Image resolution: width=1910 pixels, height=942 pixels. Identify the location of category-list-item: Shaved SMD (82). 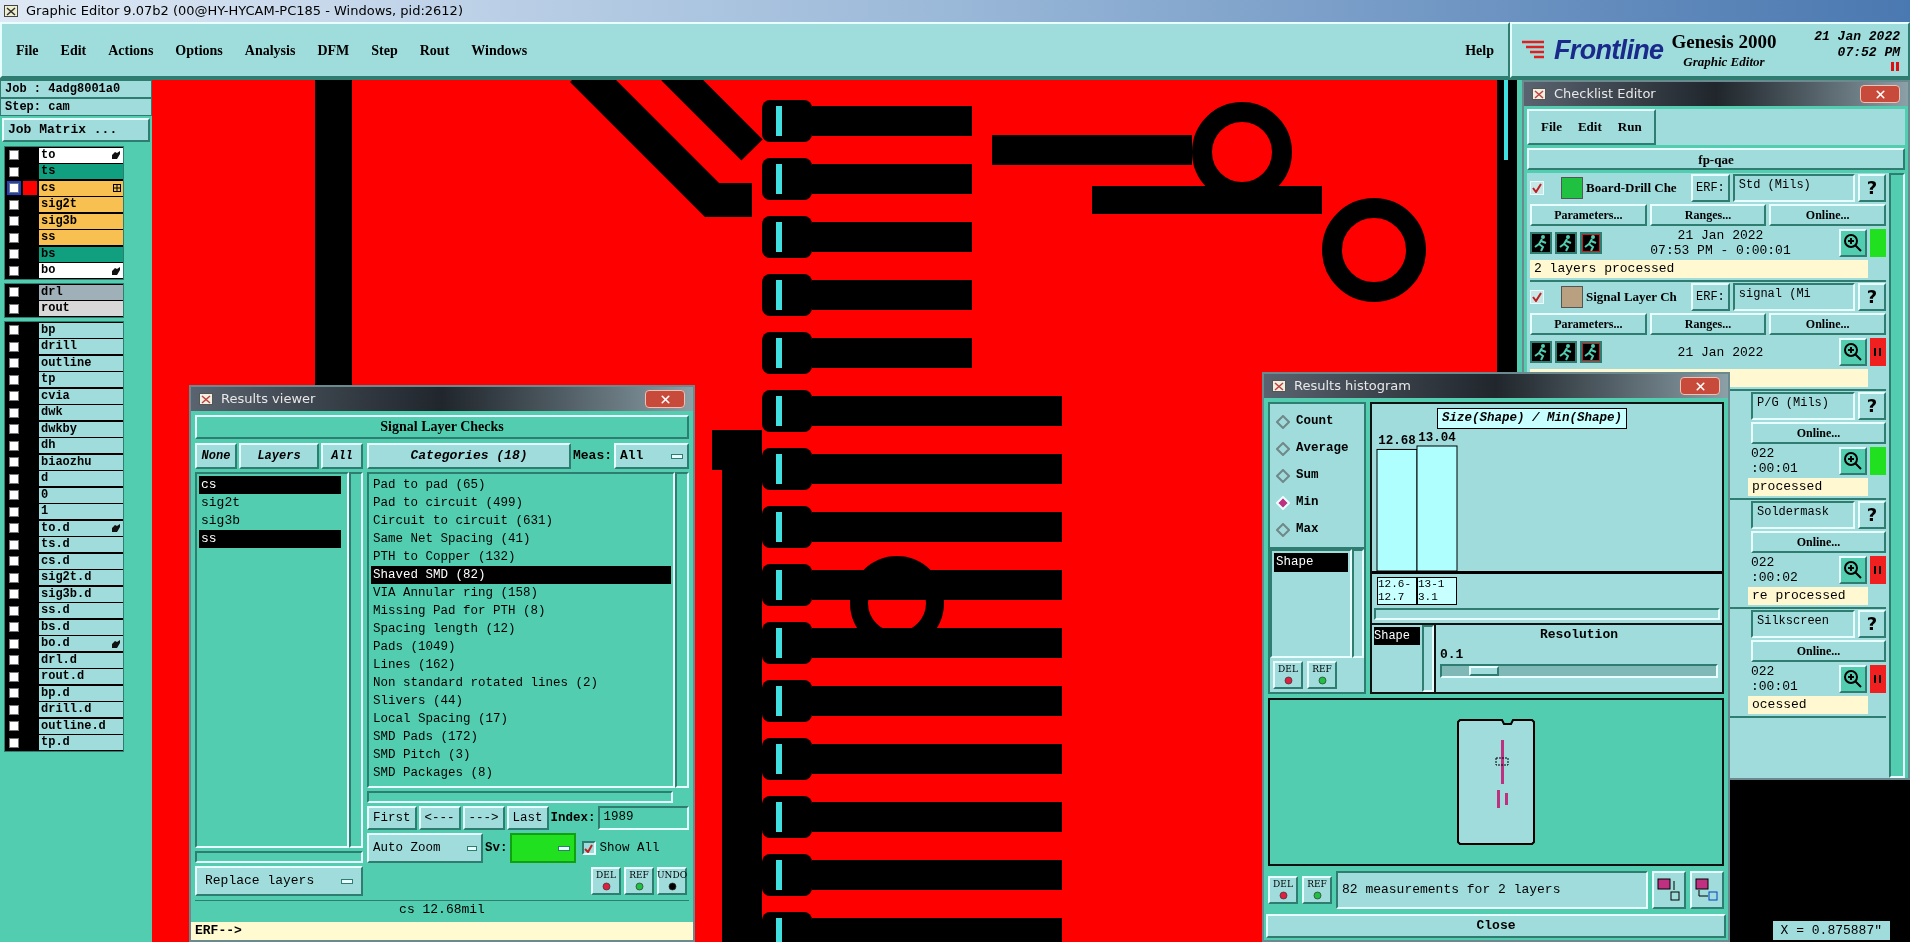
(521, 575).